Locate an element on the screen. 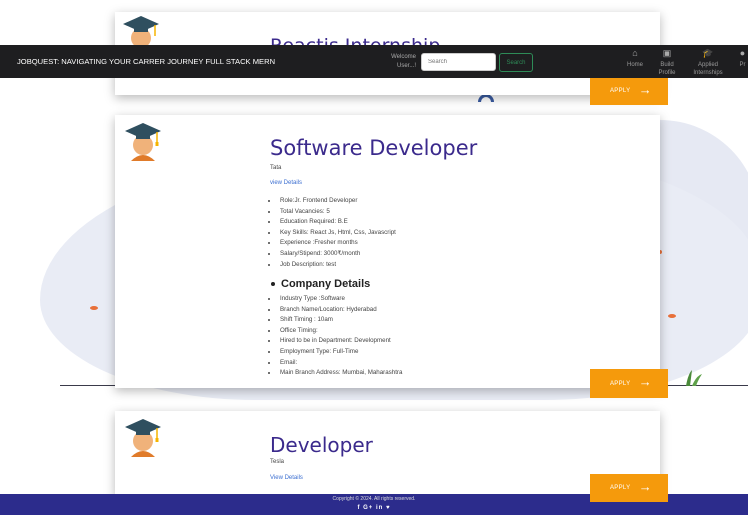  nav-label: Pr is located at coordinates (742, 65).